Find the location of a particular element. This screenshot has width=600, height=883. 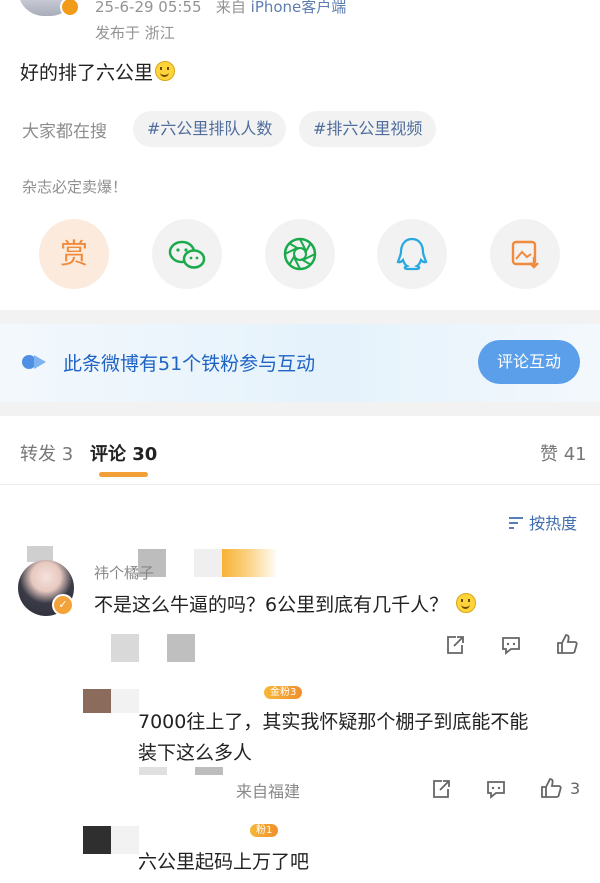

post-from-label: 来自 is located at coordinates (230, 8).